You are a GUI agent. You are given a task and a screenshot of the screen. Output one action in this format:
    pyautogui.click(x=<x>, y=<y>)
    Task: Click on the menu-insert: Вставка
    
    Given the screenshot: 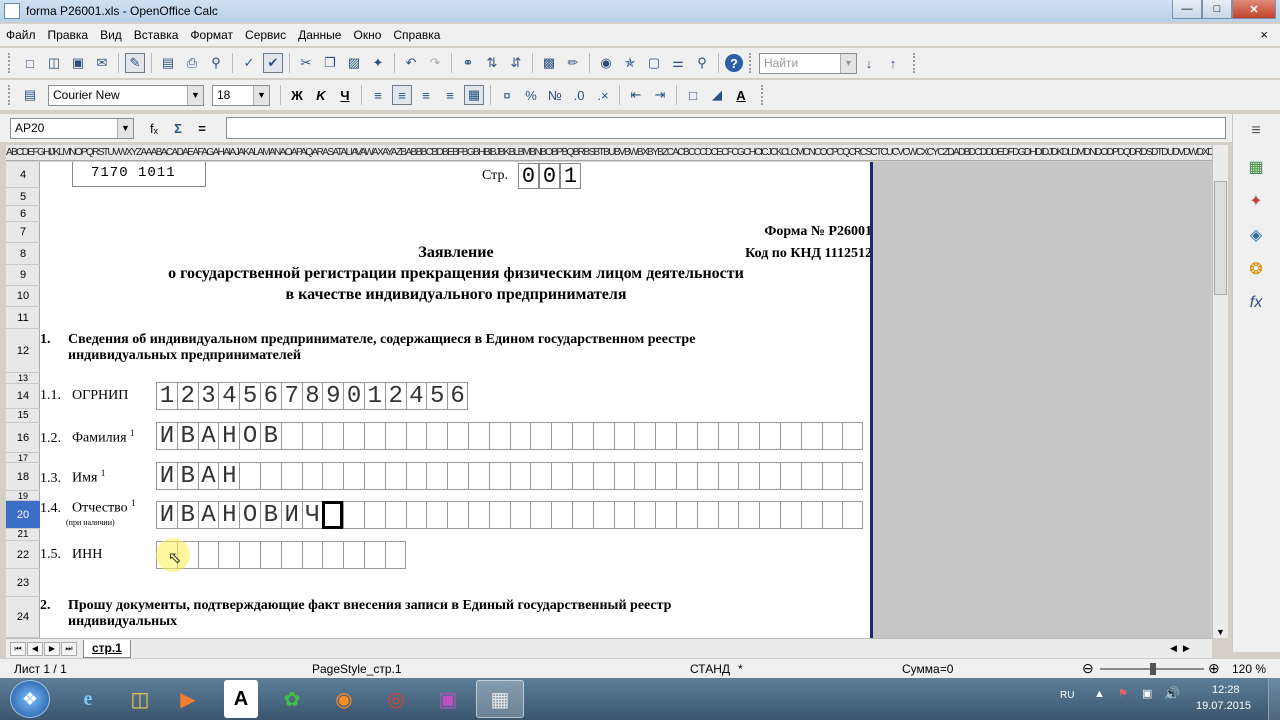 What is the action you would take?
    pyautogui.click(x=156, y=35)
    